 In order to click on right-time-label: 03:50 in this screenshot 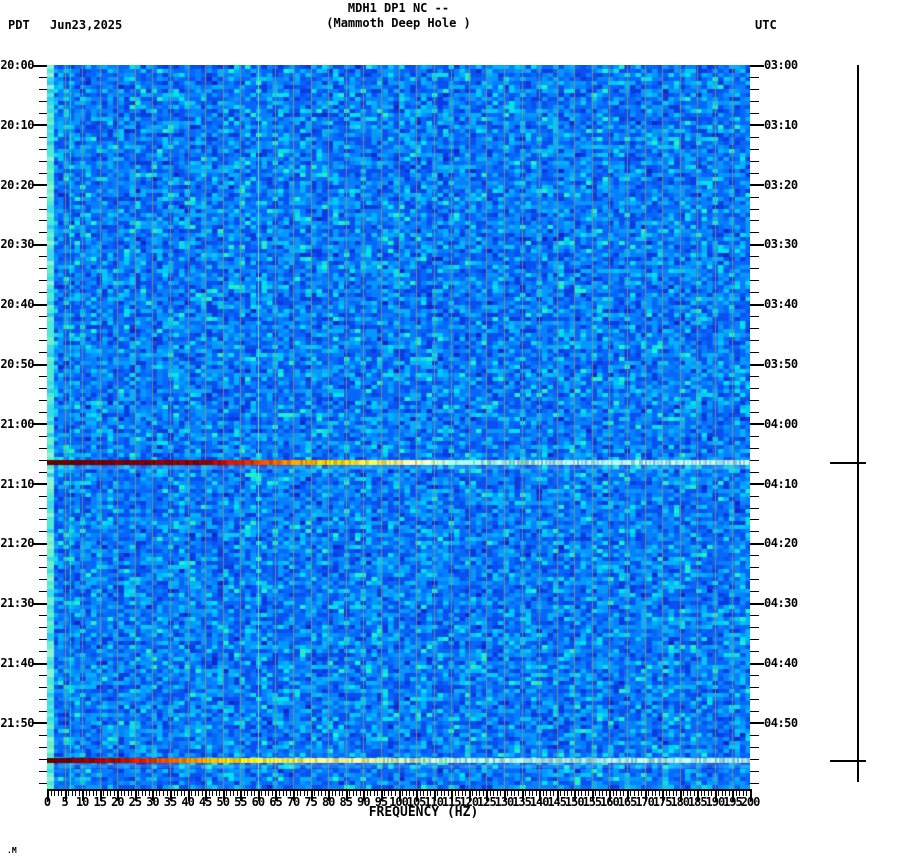, I will do `click(781, 364)`.